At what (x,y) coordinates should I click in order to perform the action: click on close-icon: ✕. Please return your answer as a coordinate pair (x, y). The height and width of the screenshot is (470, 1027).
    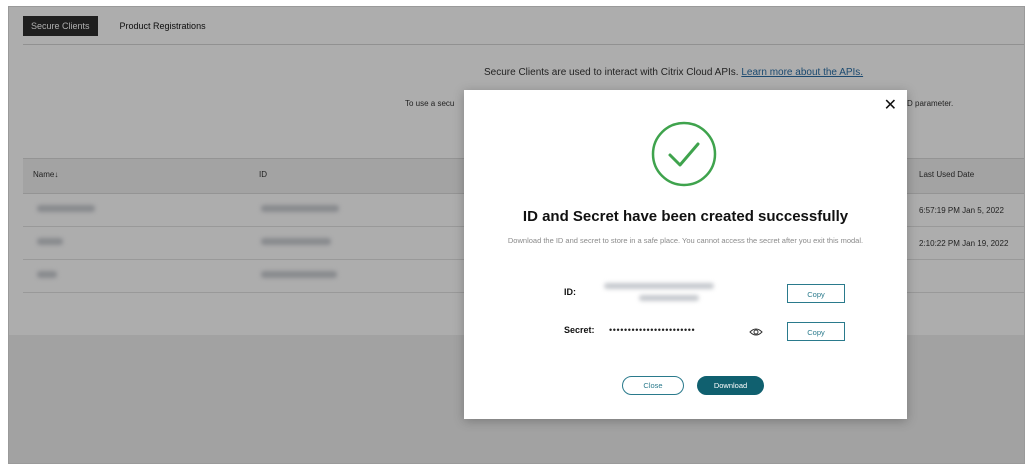
    Looking at the image, I should click on (890, 106).